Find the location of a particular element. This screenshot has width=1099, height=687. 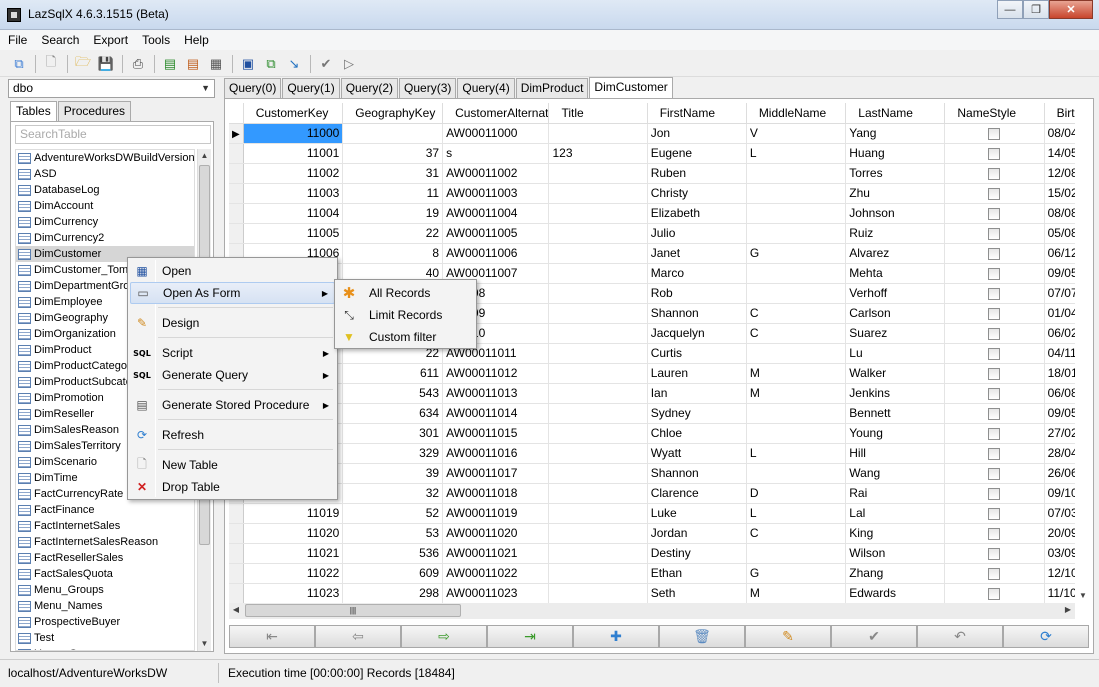

query-tab: DimCustomer is located at coordinates (631, 88).